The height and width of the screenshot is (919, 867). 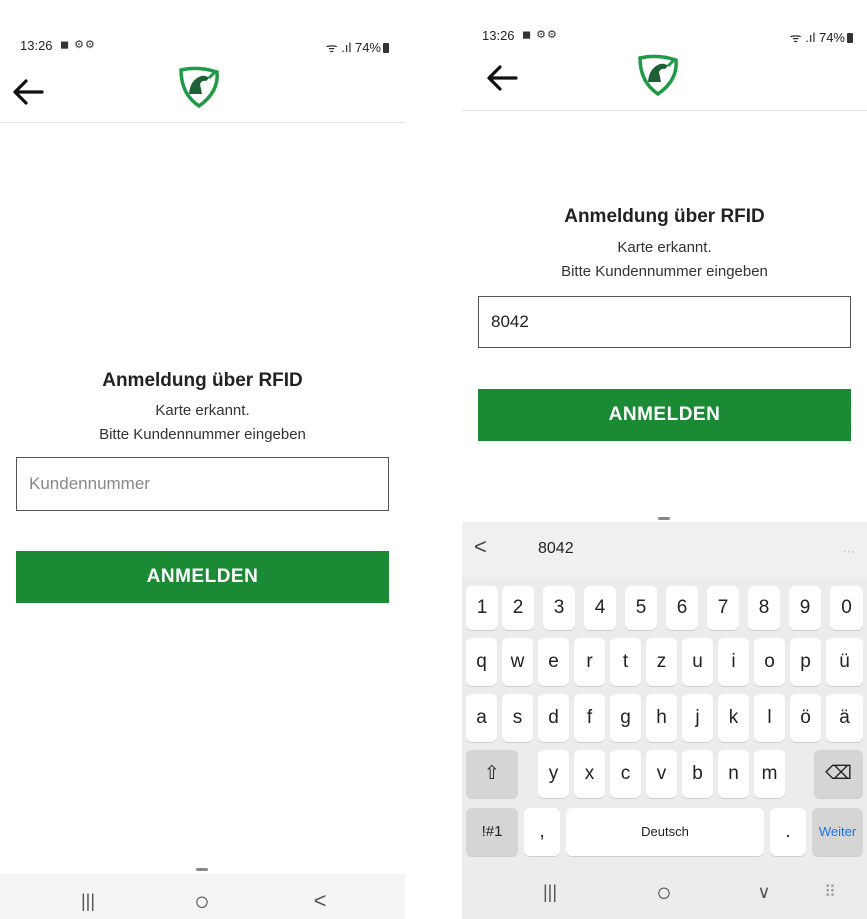 I want to click on key-4: 4, so click(x=600, y=608).